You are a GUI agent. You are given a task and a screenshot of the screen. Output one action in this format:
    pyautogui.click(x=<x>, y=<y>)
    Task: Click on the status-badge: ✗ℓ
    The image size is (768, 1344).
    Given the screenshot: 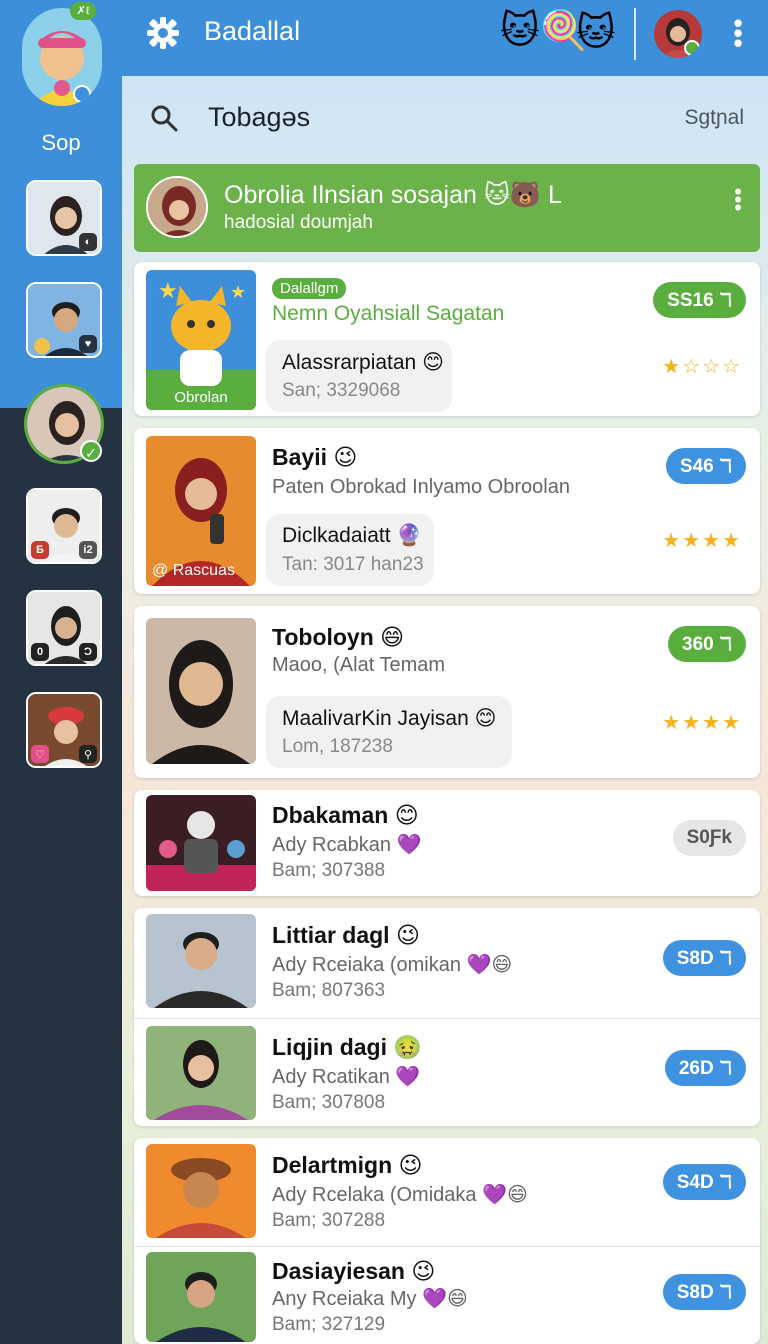 What is the action you would take?
    pyautogui.click(x=83, y=11)
    